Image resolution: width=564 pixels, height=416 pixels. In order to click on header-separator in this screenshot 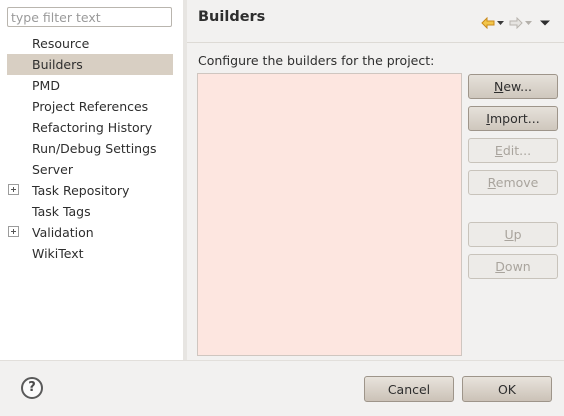, I will do `click(375, 42)`.